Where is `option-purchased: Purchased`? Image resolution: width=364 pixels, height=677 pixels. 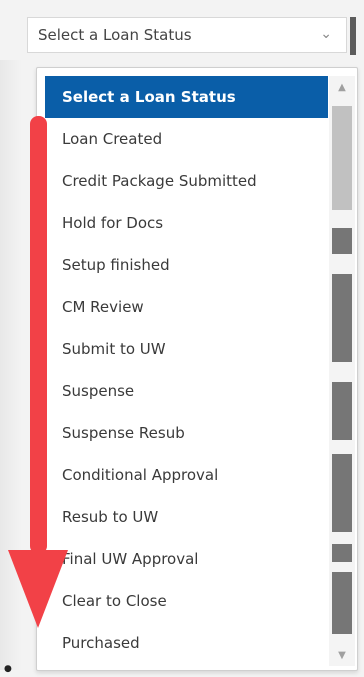 option-purchased: Purchased is located at coordinates (186, 643).